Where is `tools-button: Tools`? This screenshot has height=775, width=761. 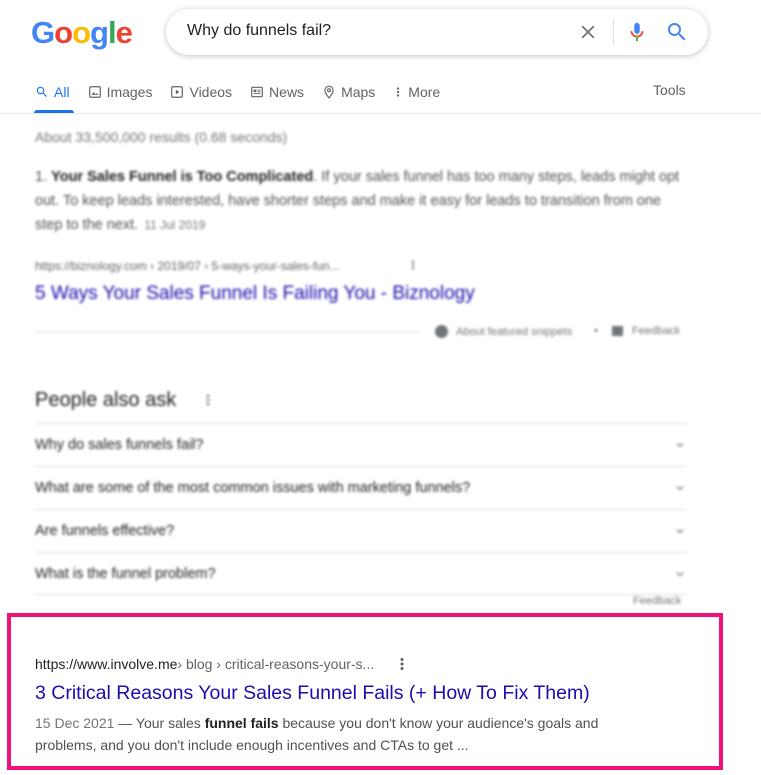 tools-button: Tools is located at coordinates (669, 90).